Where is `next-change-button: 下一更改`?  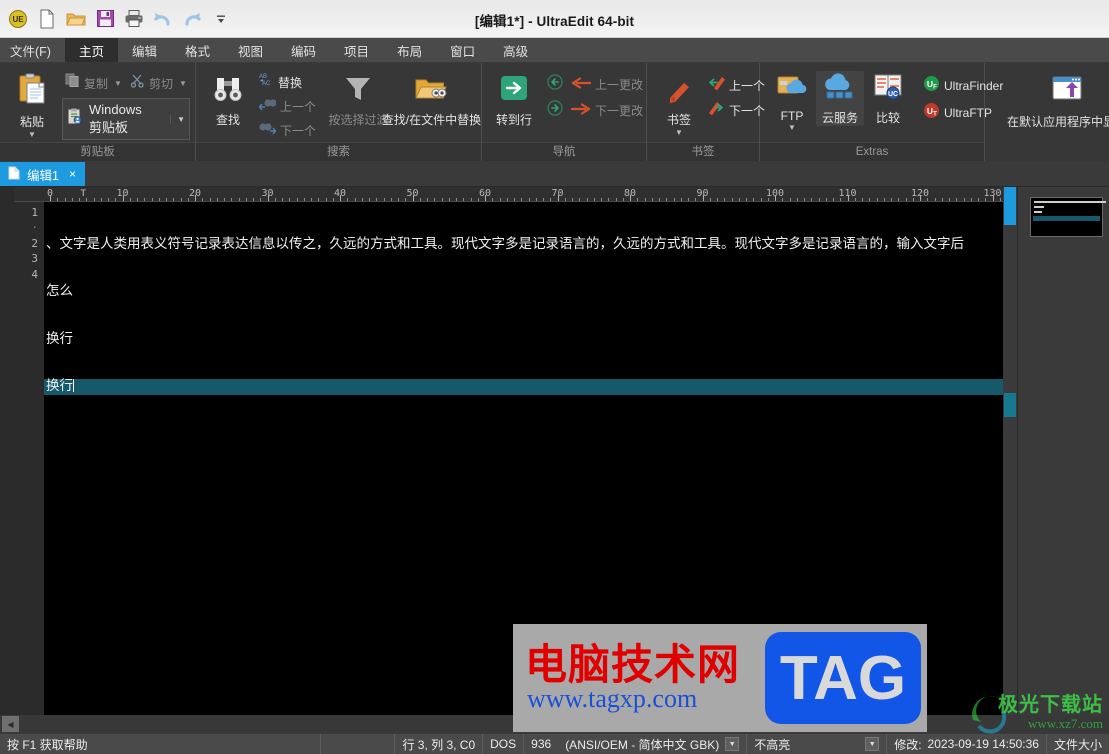 next-change-button: 下一更改 is located at coordinates (596, 110).